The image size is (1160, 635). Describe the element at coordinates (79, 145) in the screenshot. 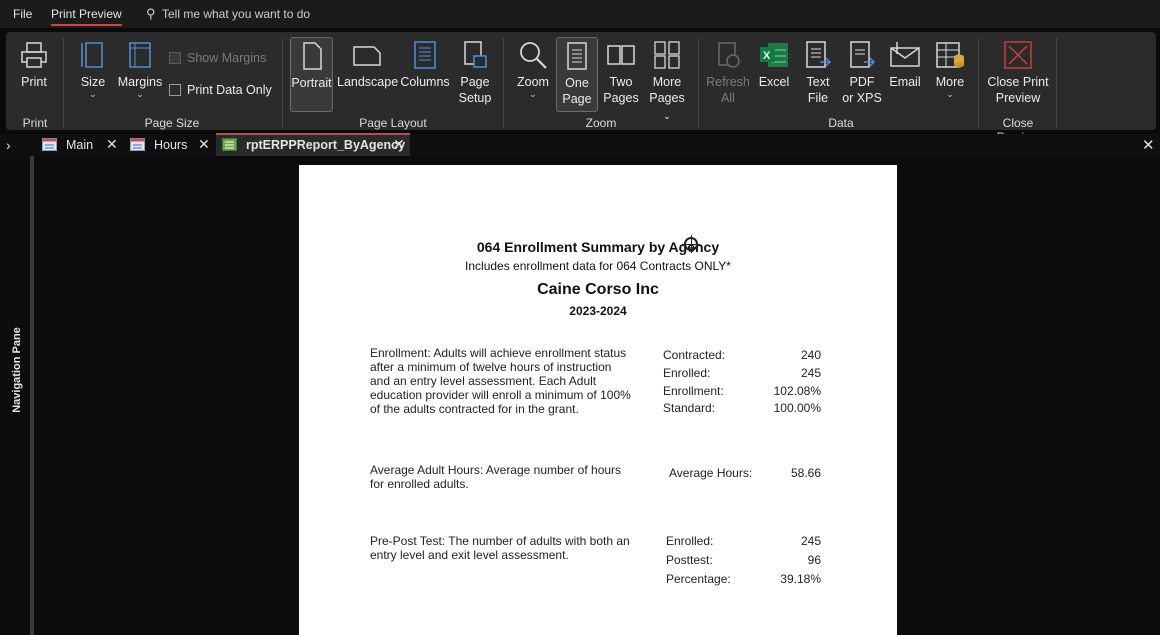

I see `tab-main: Main ✕` at that location.